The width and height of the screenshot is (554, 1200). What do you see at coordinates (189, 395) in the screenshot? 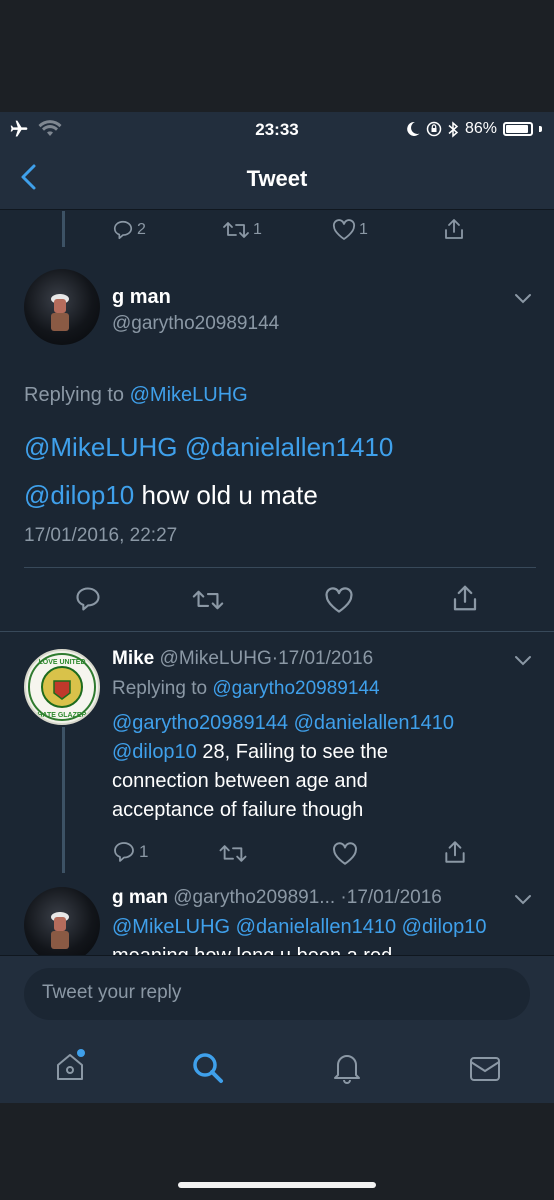
I see `replying-to-link: @MikeLUHG` at bounding box center [189, 395].